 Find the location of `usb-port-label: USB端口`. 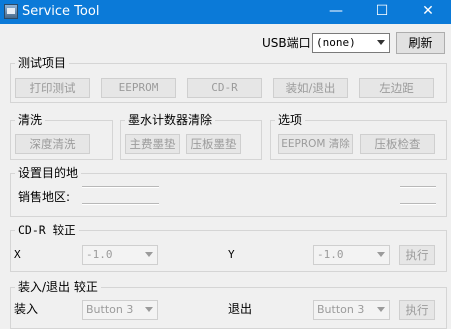

usb-port-label: USB端口 is located at coordinates (286, 43).